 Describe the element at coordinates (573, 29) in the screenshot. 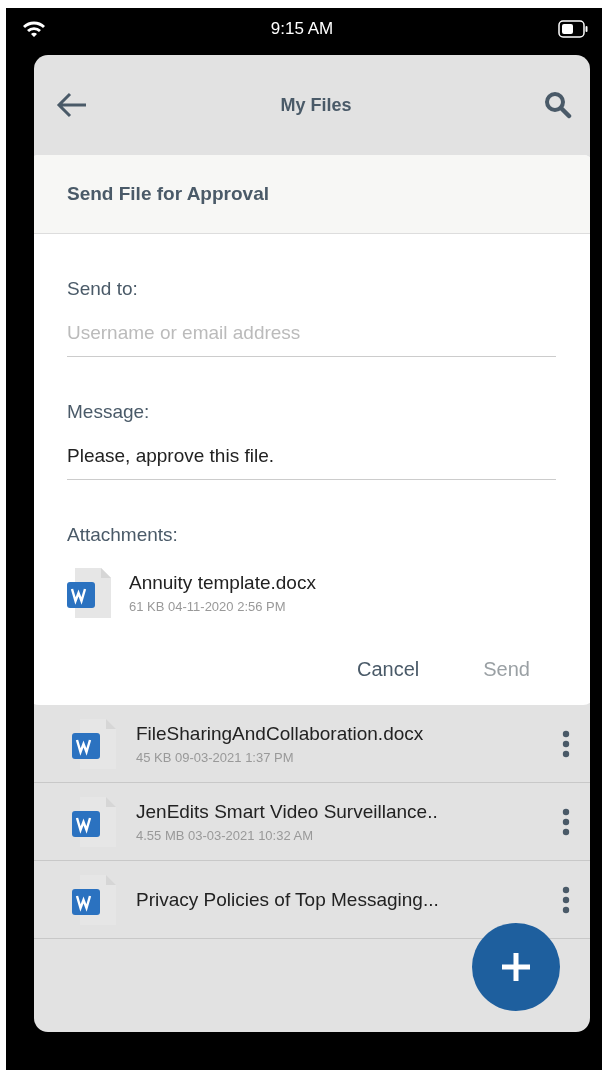

I see `battery-icon` at that location.